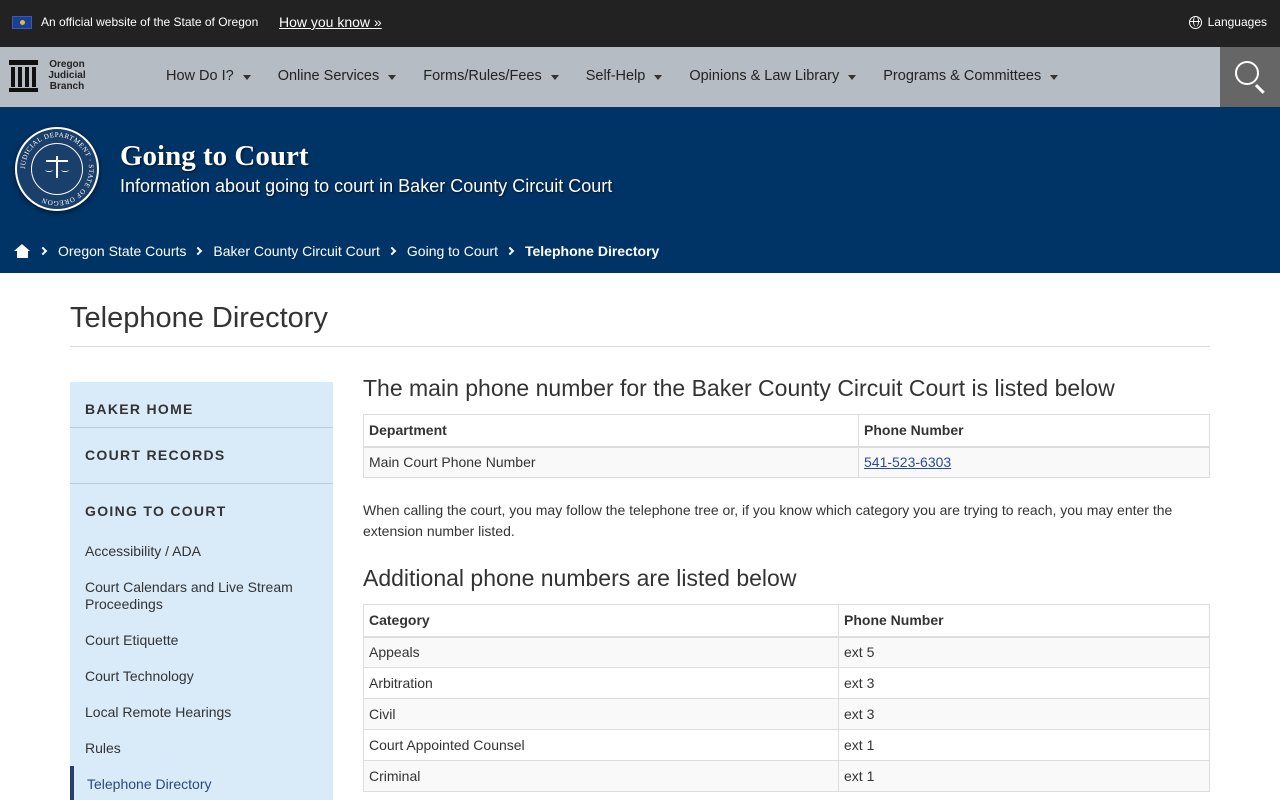  Describe the element at coordinates (200, 640) in the screenshot. I see `sidebar-link-court-etiquette: Court Etiquette` at that location.